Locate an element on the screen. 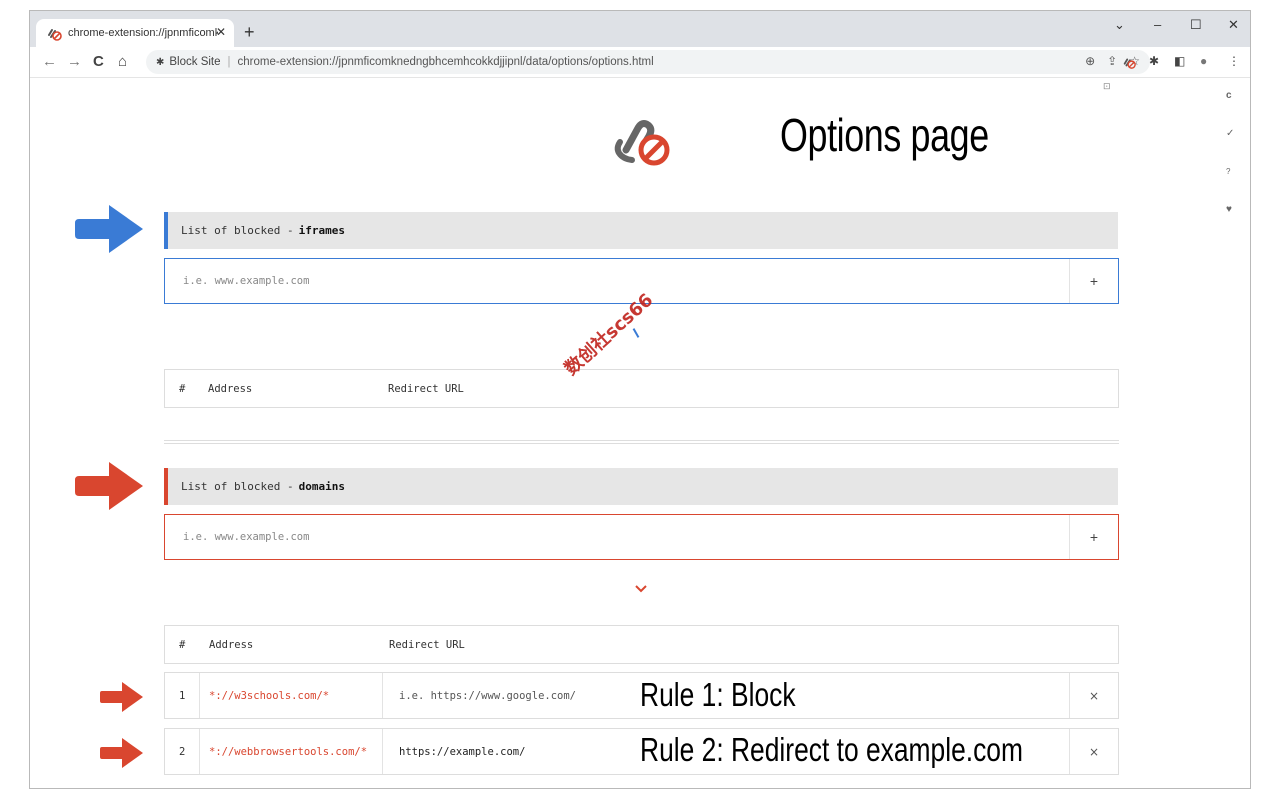 Image resolution: width=1280 pixels, height=800 pixels. tab-options: chrome-extension://jpnmficomk ✕ is located at coordinates (135, 33).